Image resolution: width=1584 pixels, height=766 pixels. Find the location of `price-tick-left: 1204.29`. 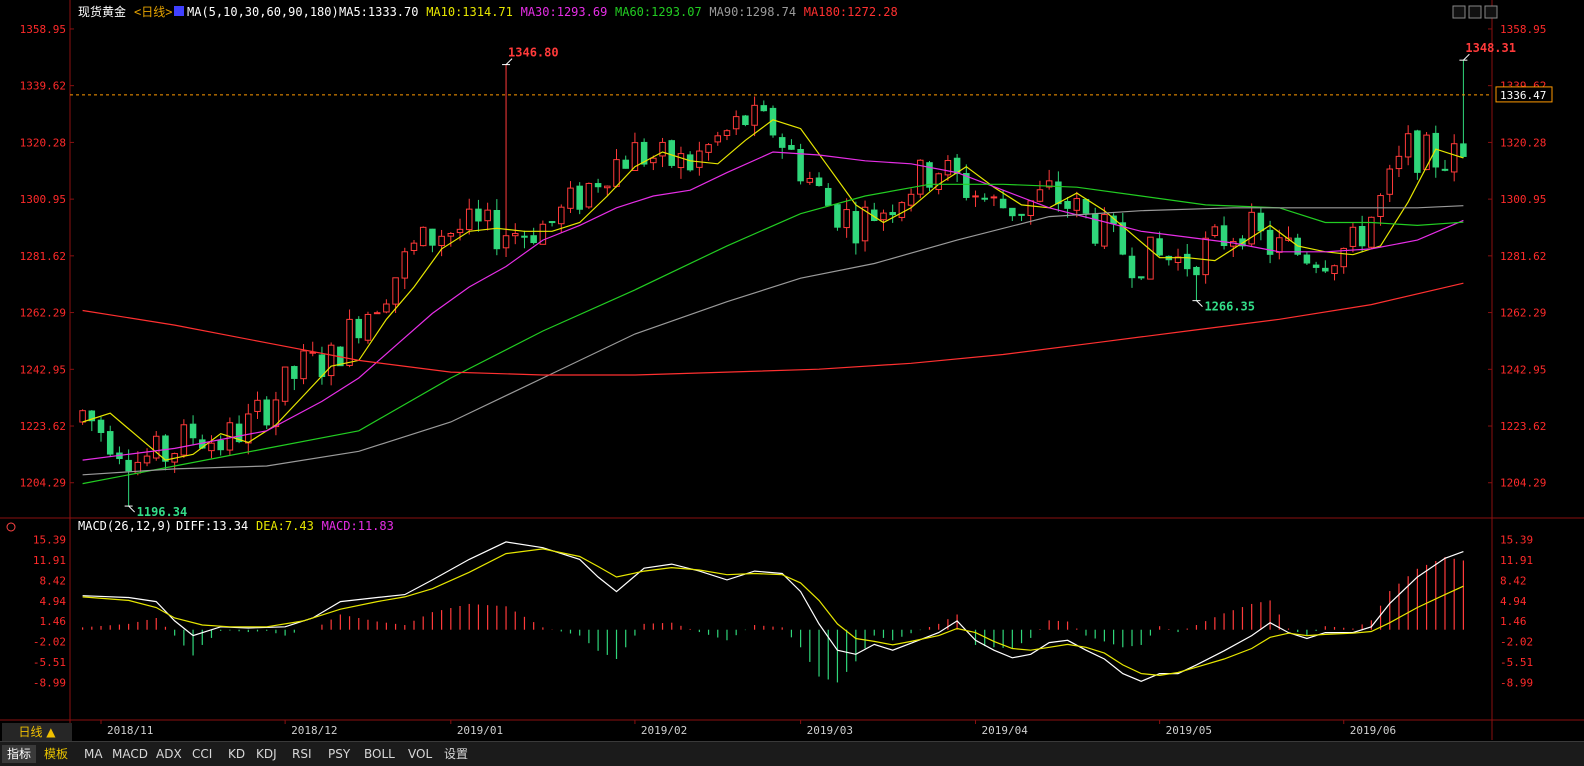

price-tick-left: 1204.29 is located at coordinates (43, 483).